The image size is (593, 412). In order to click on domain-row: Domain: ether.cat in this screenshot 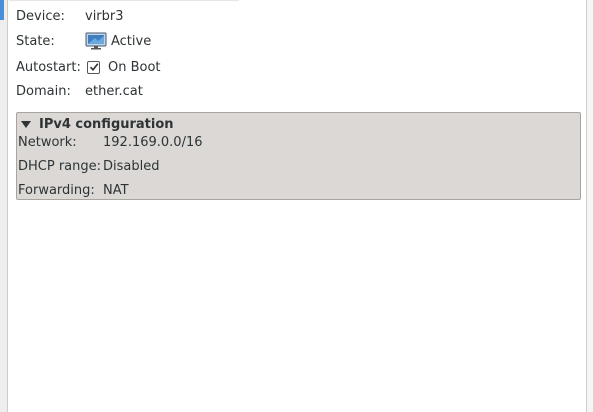, I will do `click(79, 91)`.